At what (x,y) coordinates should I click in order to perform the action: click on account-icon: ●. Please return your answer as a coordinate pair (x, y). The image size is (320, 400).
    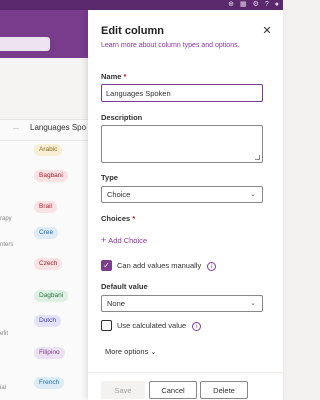
    Looking at the image, I should click on (277, 5).